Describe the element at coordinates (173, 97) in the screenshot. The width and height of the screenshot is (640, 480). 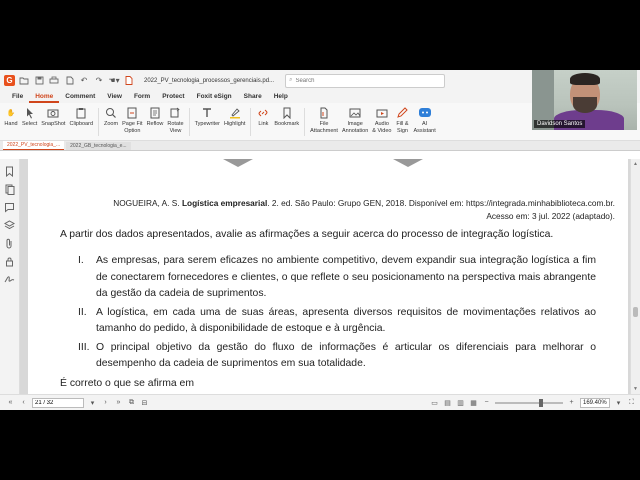
I see `menu-protect: Protect` at that location.